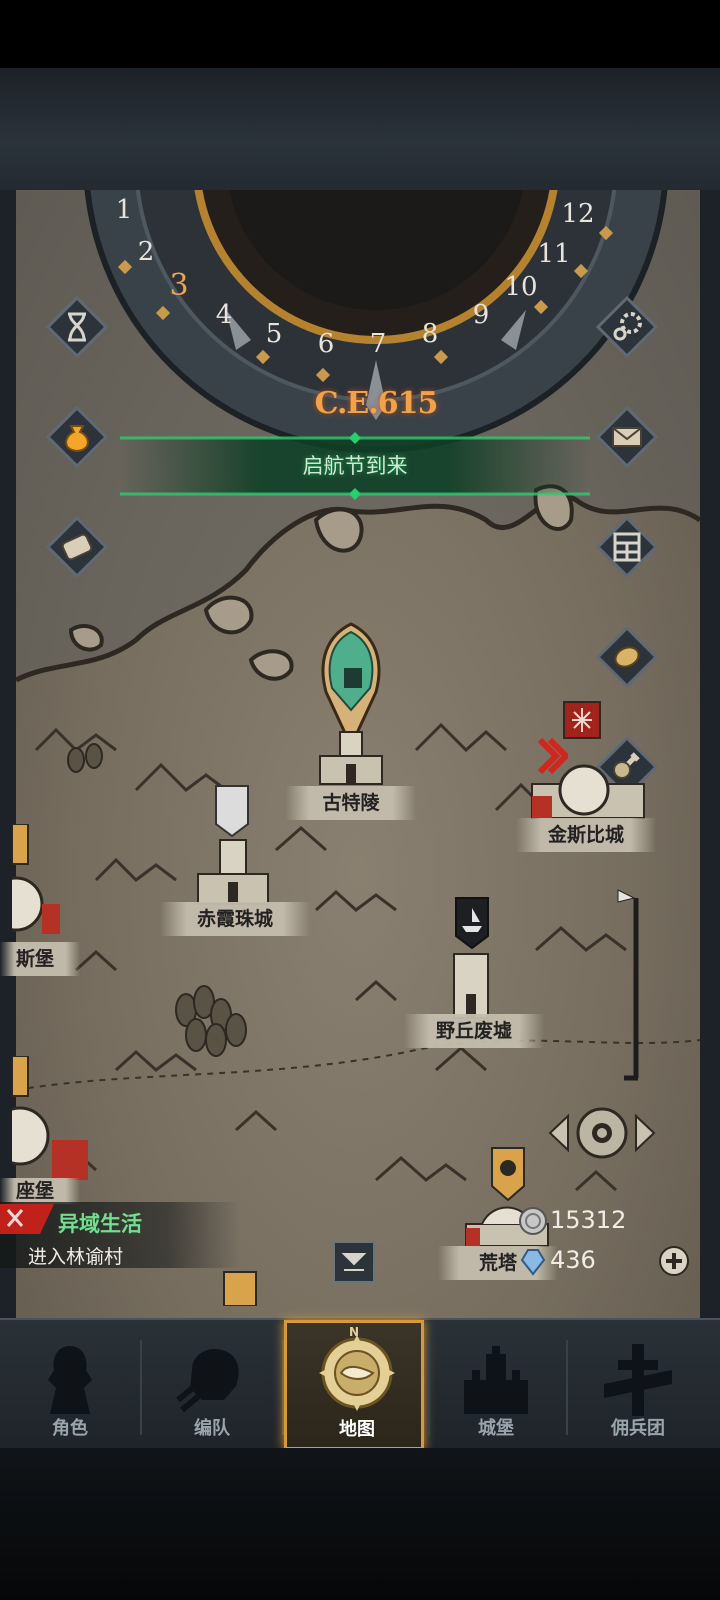 This screenshot has width=720, height=1600. Describe the element at coordinates (481, 315) in the screenshot. I see `month-9: 9` at that location.